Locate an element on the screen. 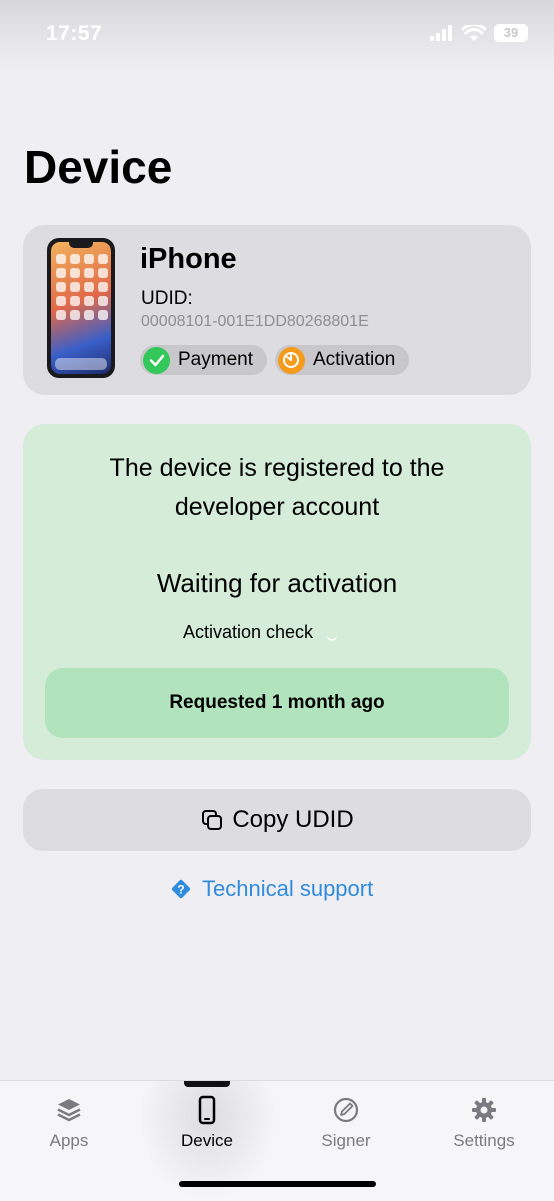 The height and width of the screenshot is (1201, 554). tab-signer-label: Signer is located at coordinates (346, 1140).